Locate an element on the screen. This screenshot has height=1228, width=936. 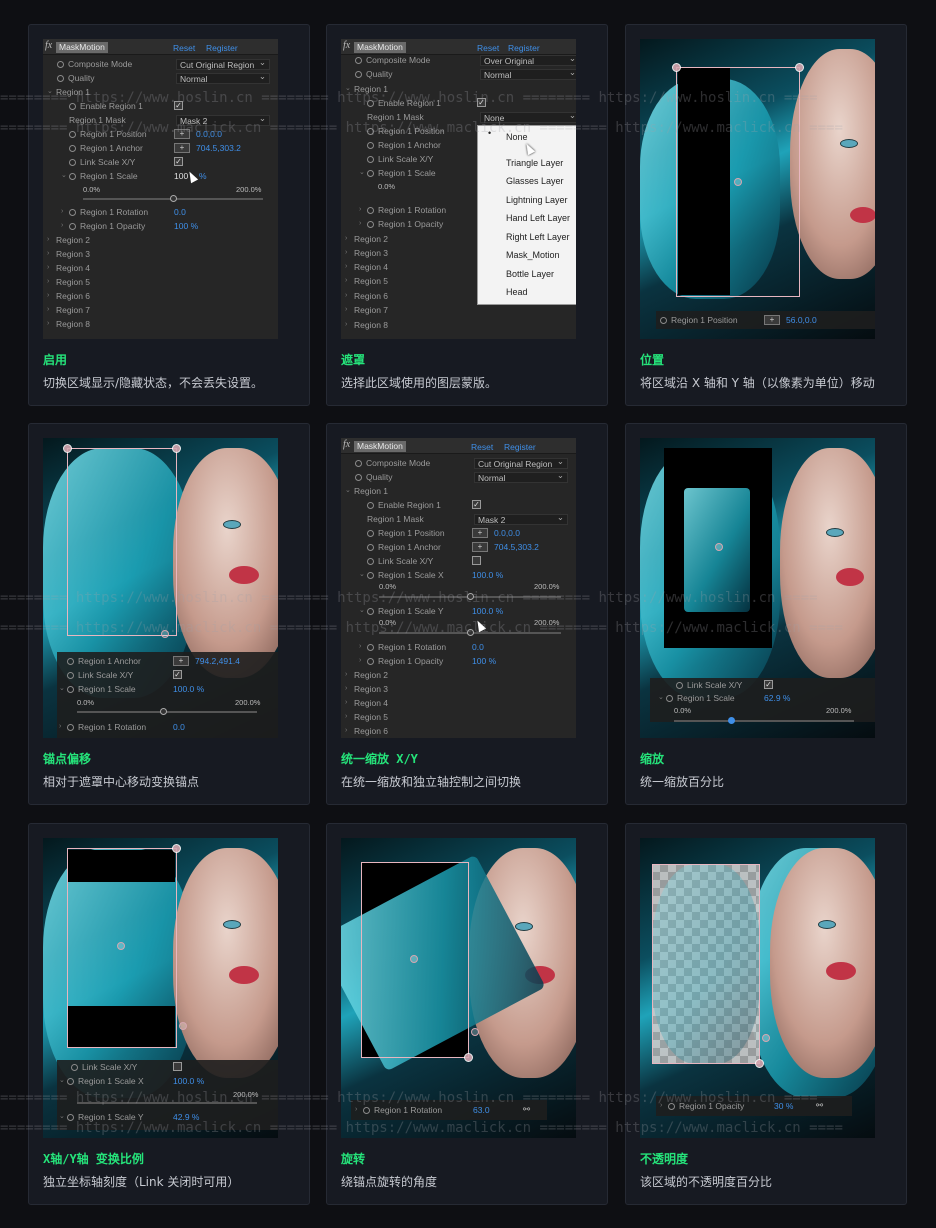
region1-scale-y-label: ⌄ Region 1 Scale Y is located at coordinates (401, 611).